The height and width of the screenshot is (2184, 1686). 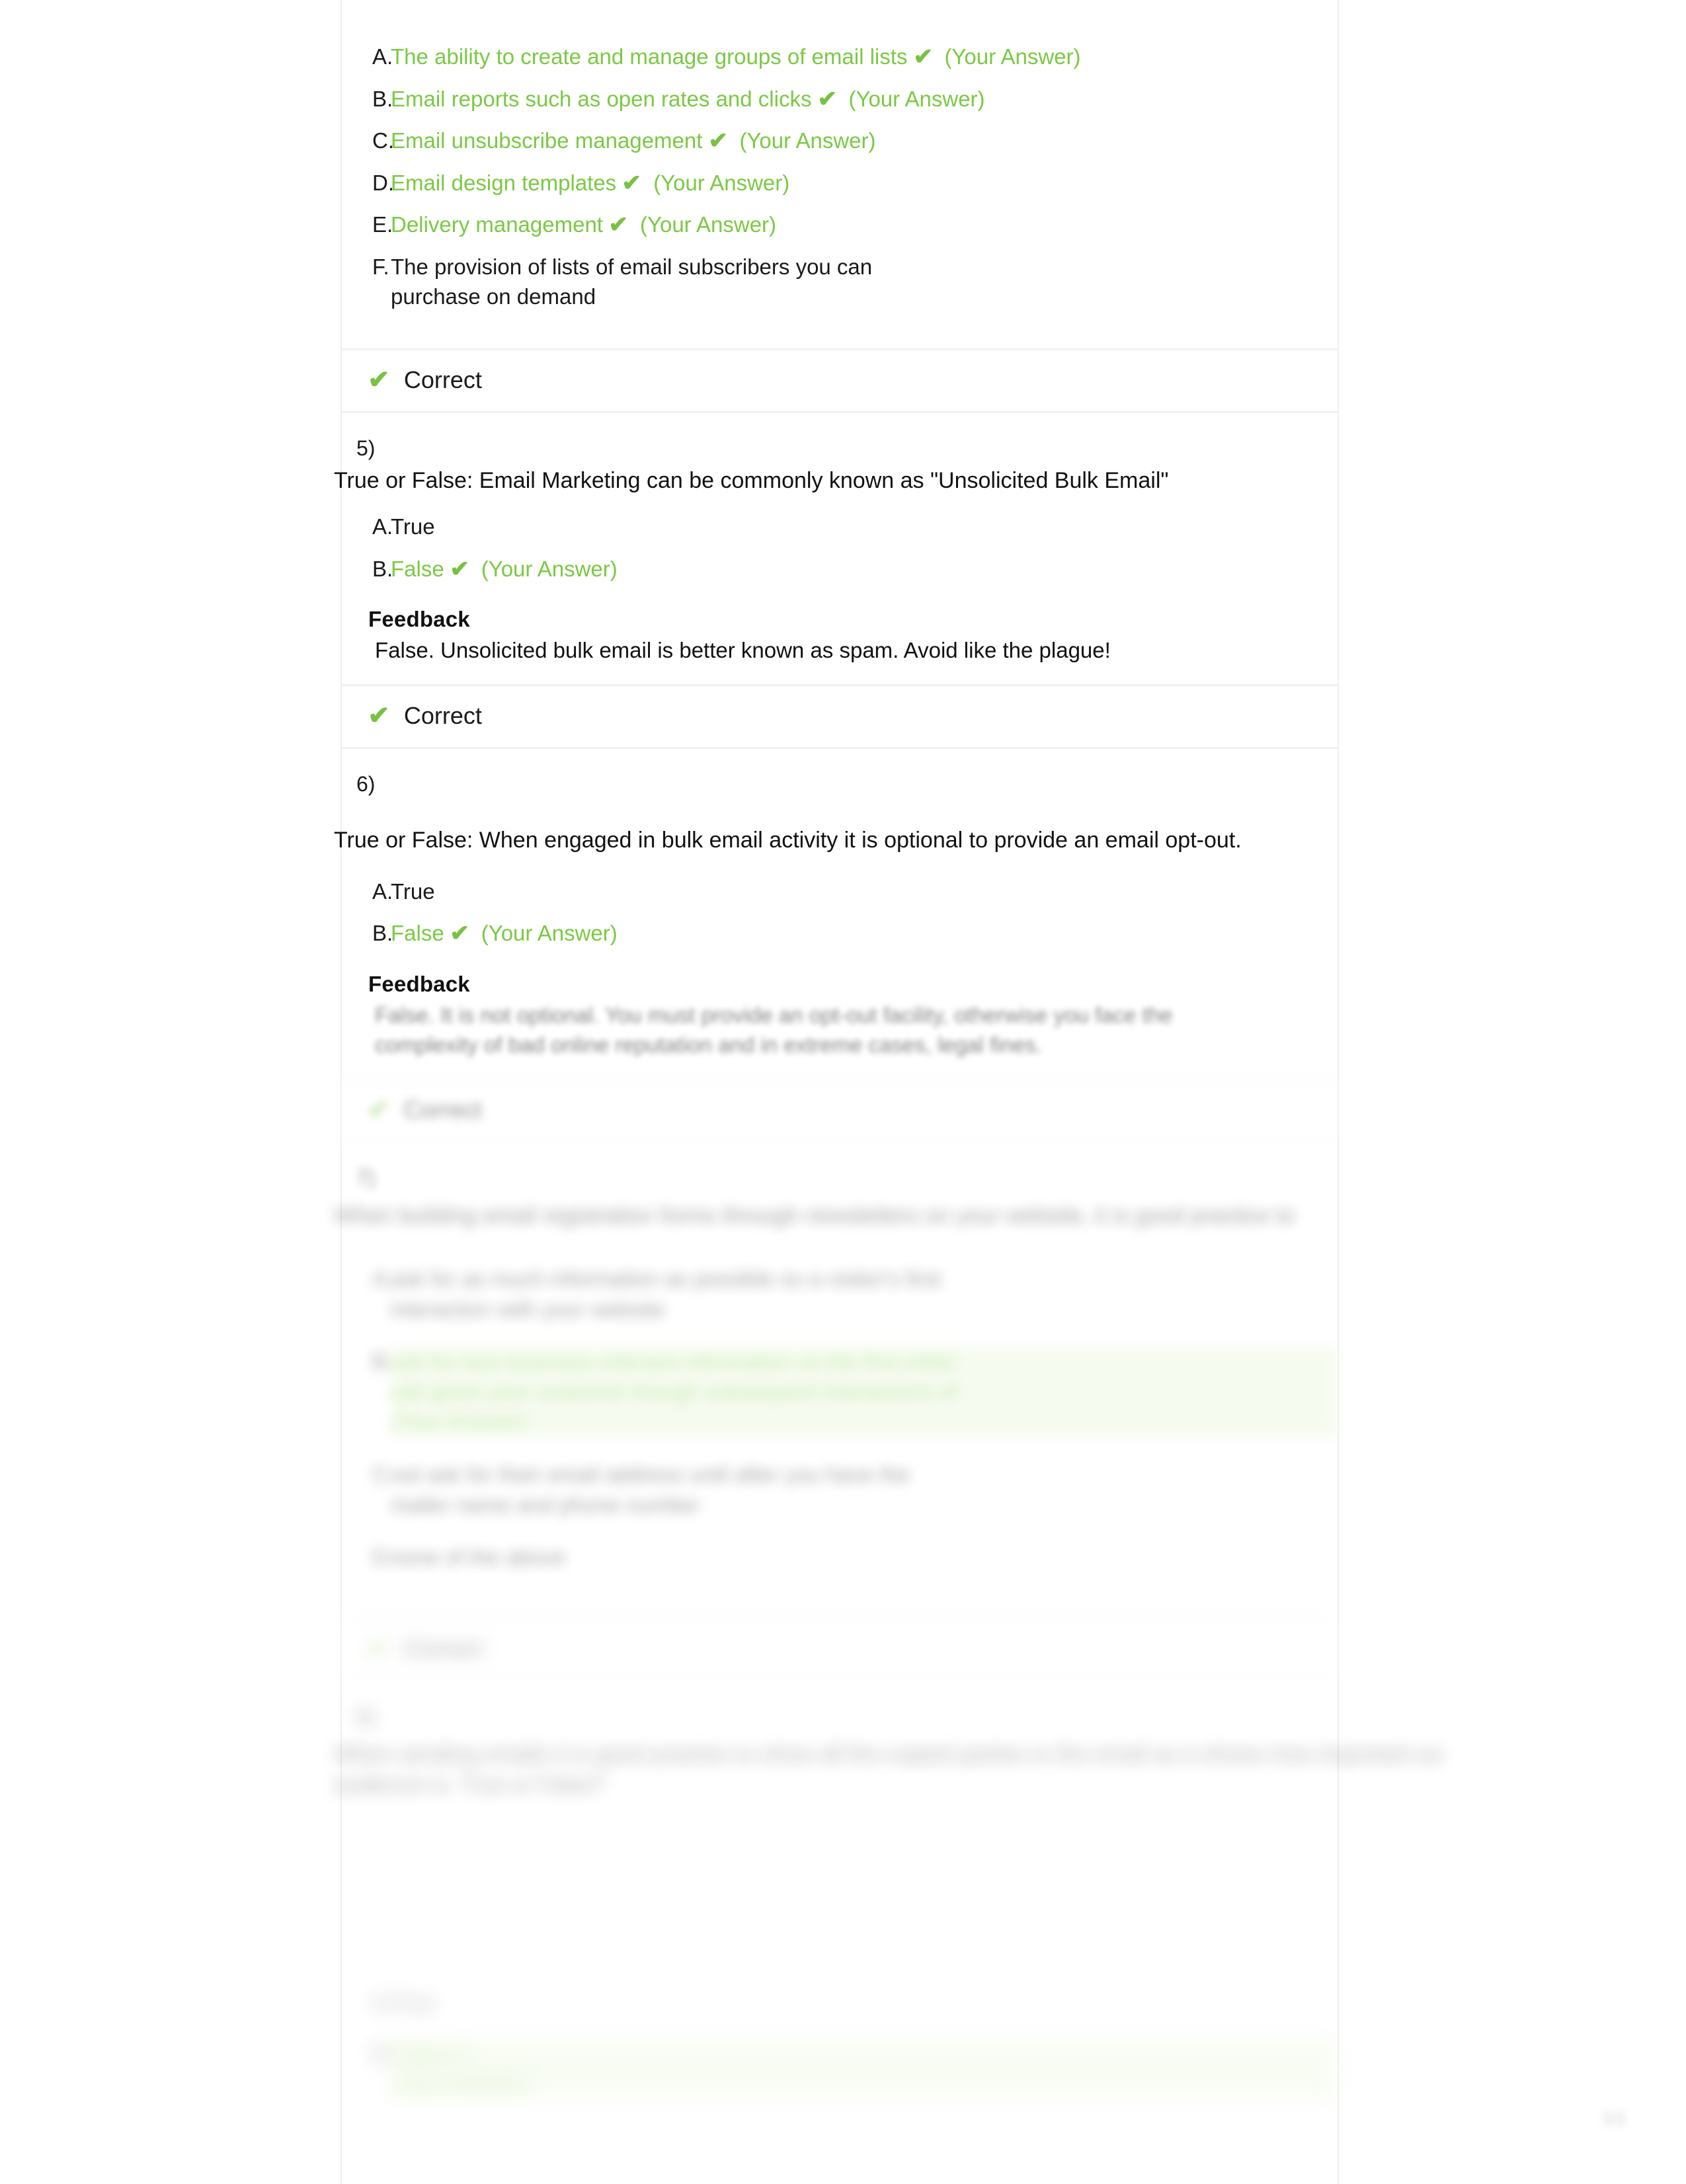 What do you see at coordinates (584, 225) in the screenshot?
I see `option-text: Delivery management ✔ (Your Answer)` at bounding box center [584, 225].